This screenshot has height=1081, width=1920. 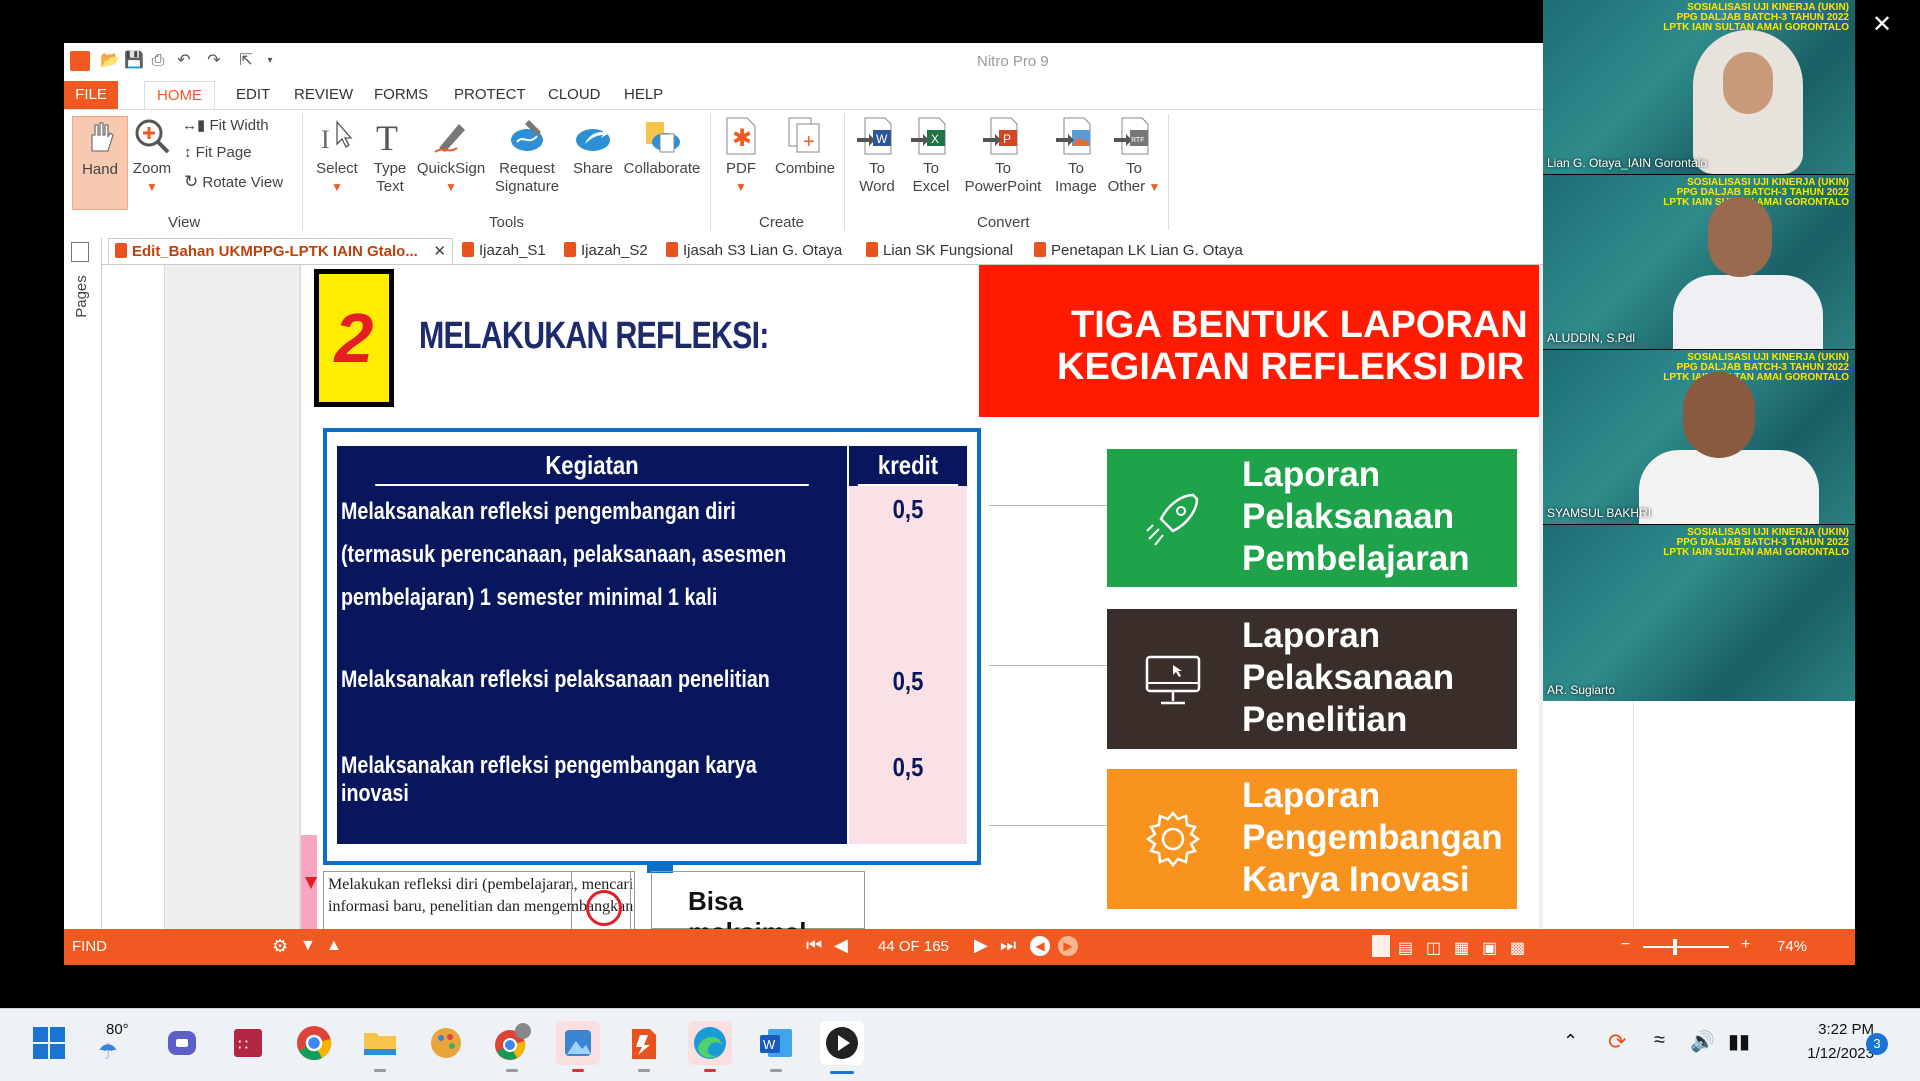 I want to click on zoom-slider-handle, so click(x=1675, y=947).